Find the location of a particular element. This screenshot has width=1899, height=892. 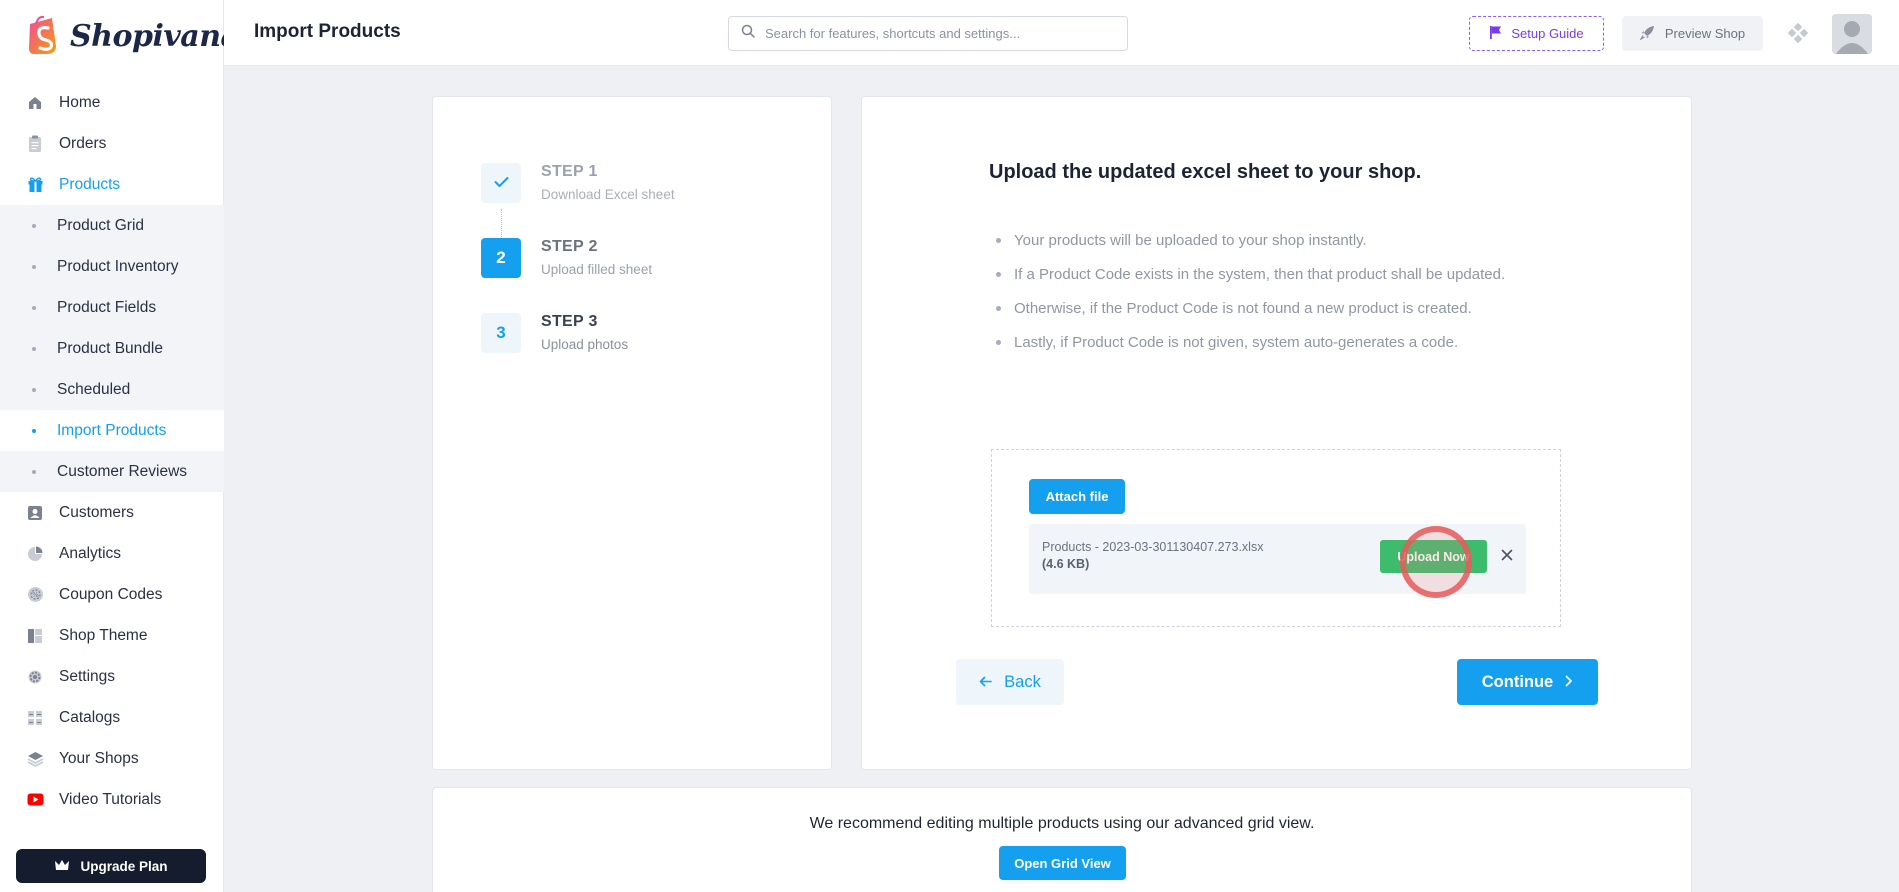

sidebar-item-label: Customers is located at coordinates (96, 512).